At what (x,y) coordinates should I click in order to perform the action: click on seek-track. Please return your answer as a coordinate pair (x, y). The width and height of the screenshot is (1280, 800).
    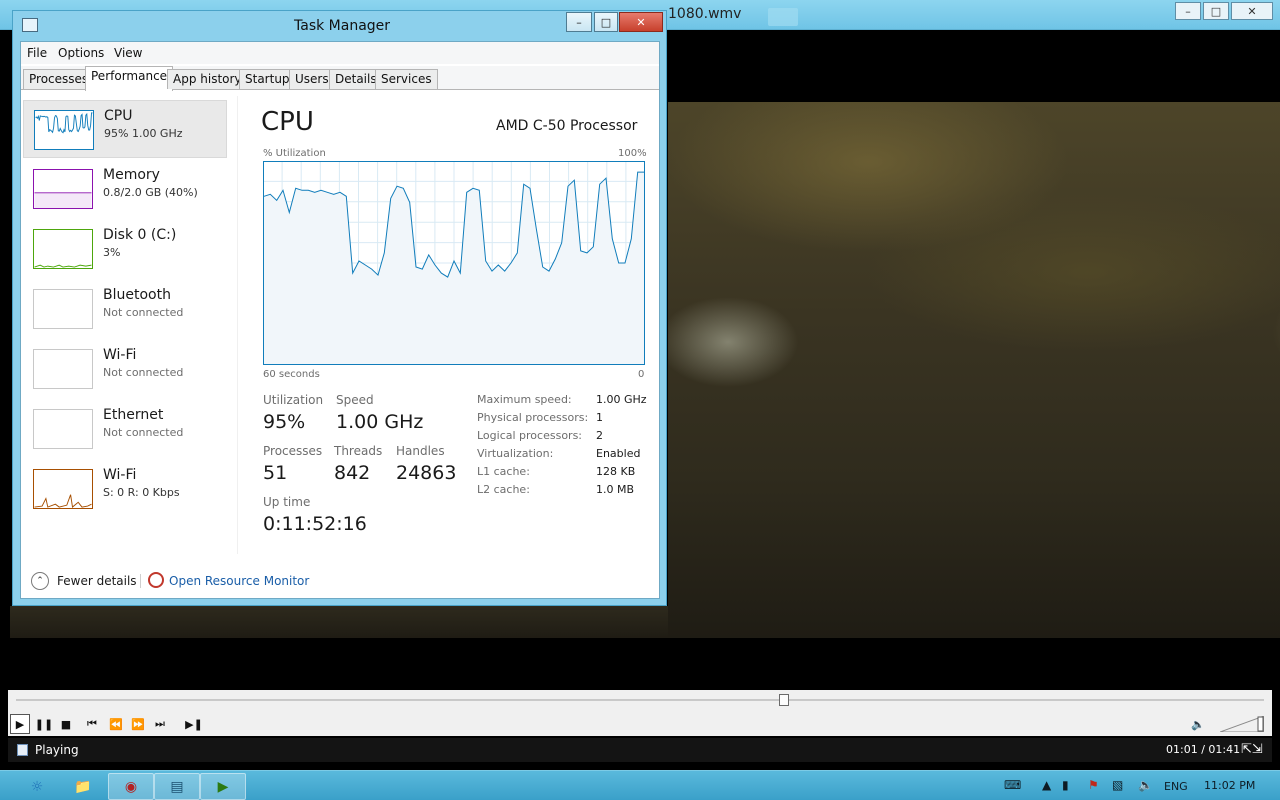
    Looking at the image, I should click on (640, 700).